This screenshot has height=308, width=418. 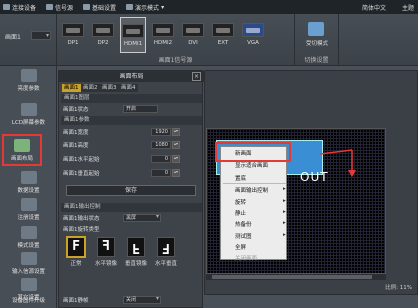 What do you see at coordinates (316, 29) in the screenshot?
I see `switch-mode-icon` at bounding box center [316, 29].